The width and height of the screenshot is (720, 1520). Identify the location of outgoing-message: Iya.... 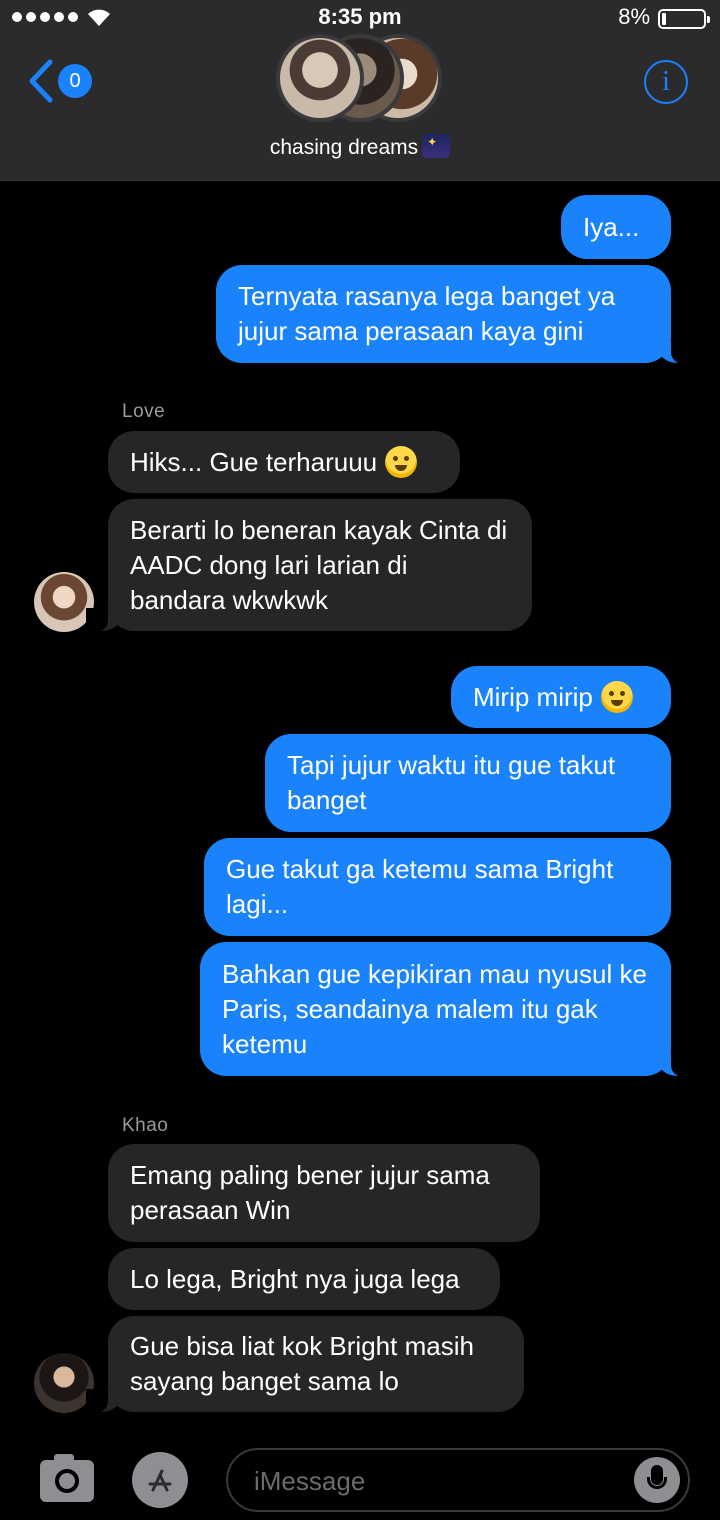
(616, 227).